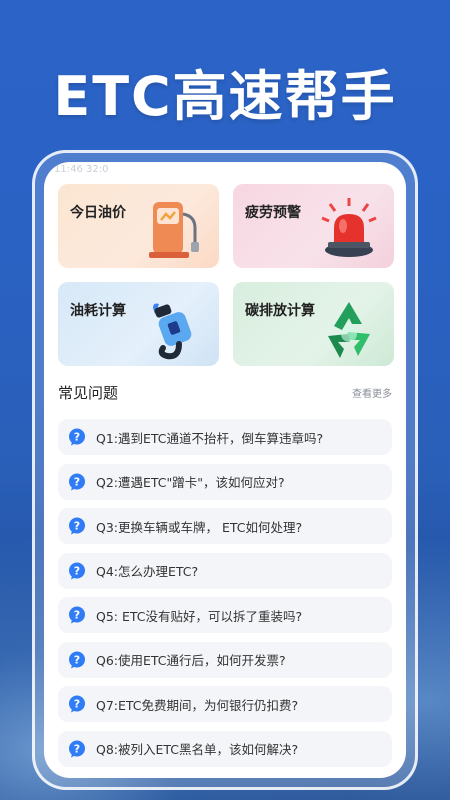 The image size is (450, 800). What do you see at coordinates (225, 570) in the screenshot?
I see `faq-item: ? Q4:怎么办理ETC?` at bounding box center [225, 570].